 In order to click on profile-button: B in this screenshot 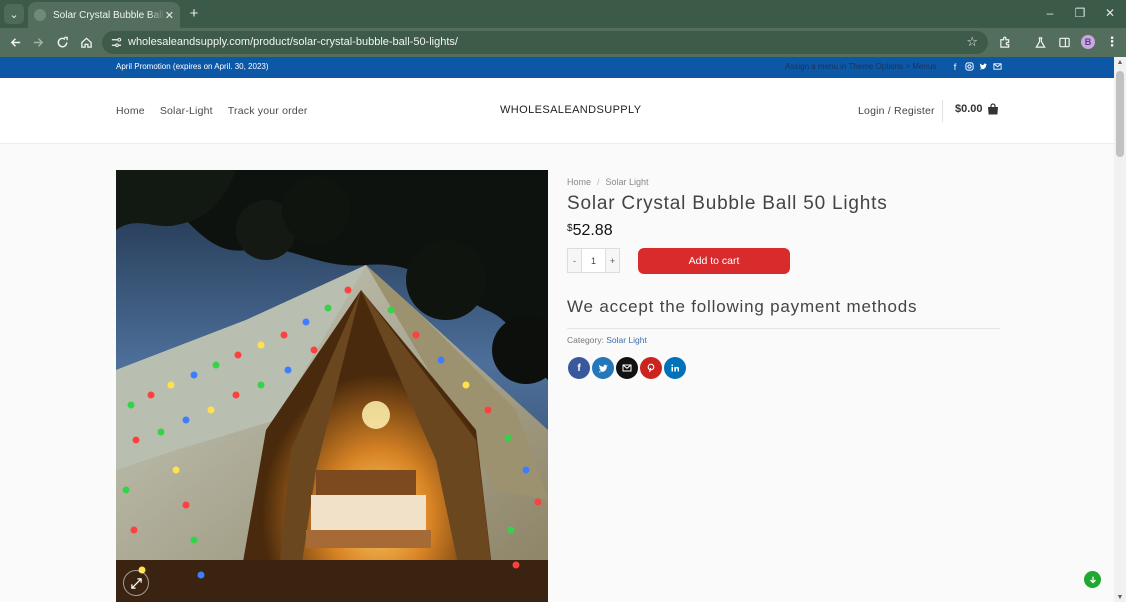, I will do `click(1088, 42)`.